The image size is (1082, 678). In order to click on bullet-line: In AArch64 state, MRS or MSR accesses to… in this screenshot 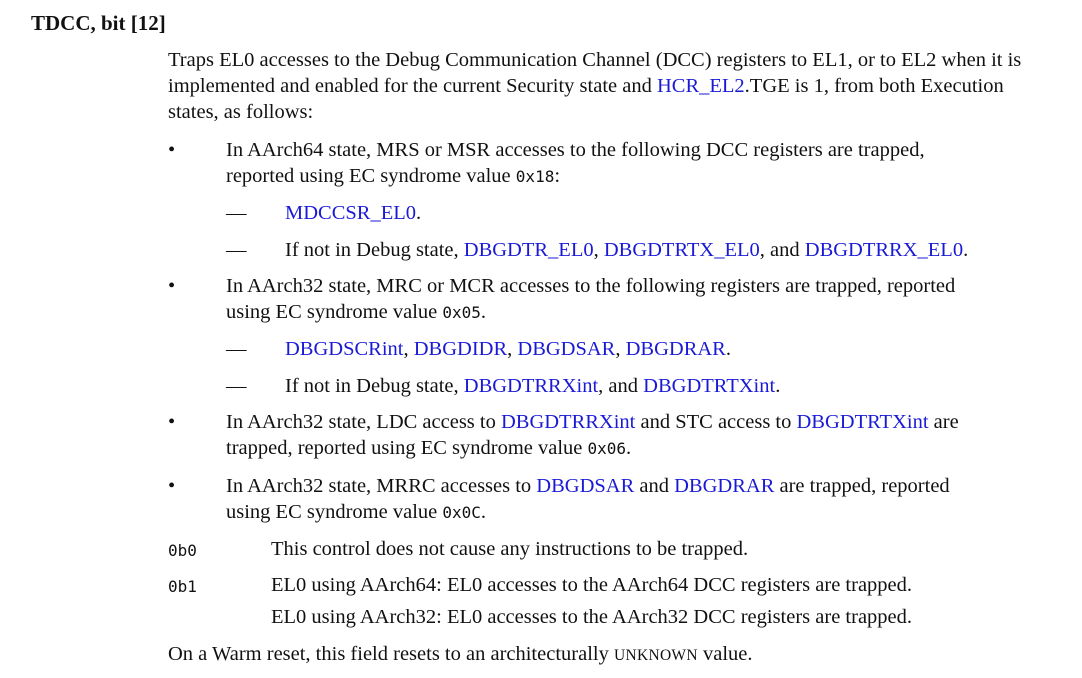, I will do `click(575, 150)`.